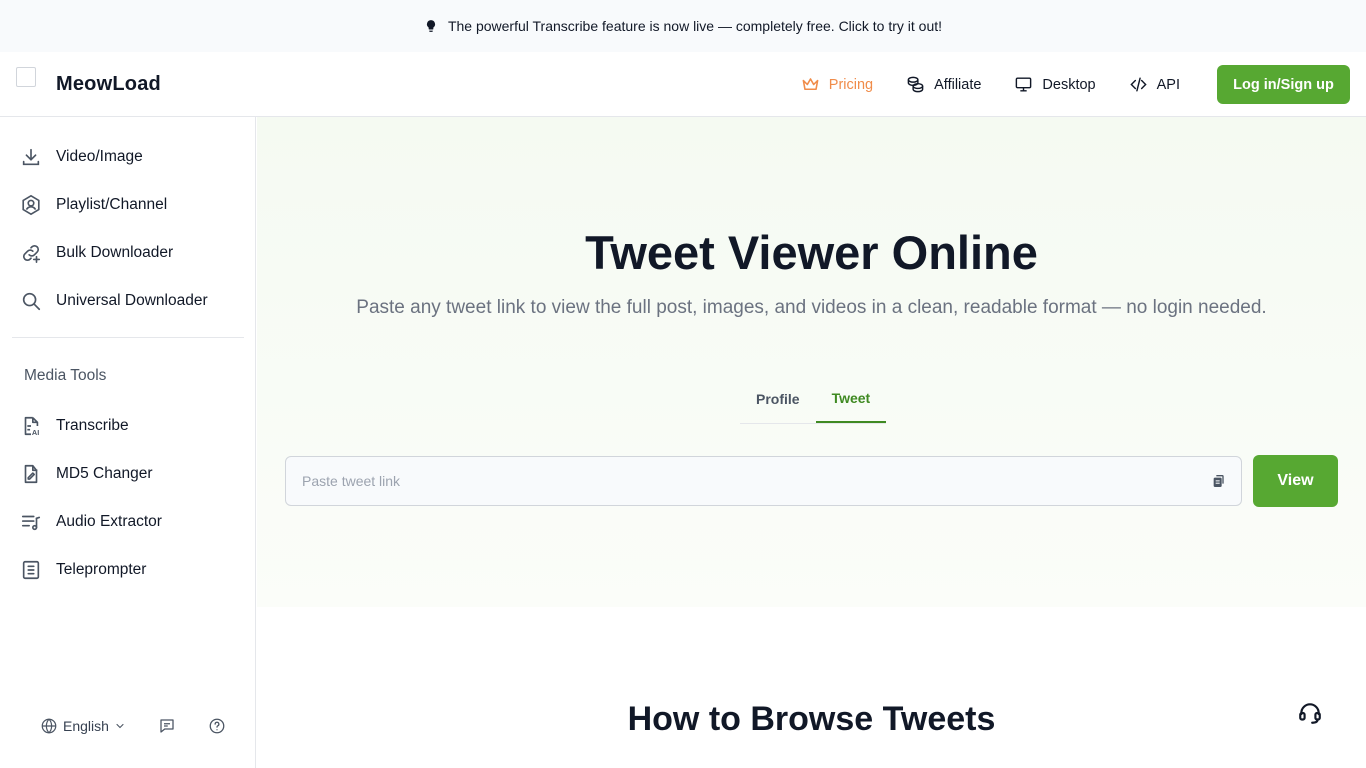  I want to click on search-icon, so click(31, 301).